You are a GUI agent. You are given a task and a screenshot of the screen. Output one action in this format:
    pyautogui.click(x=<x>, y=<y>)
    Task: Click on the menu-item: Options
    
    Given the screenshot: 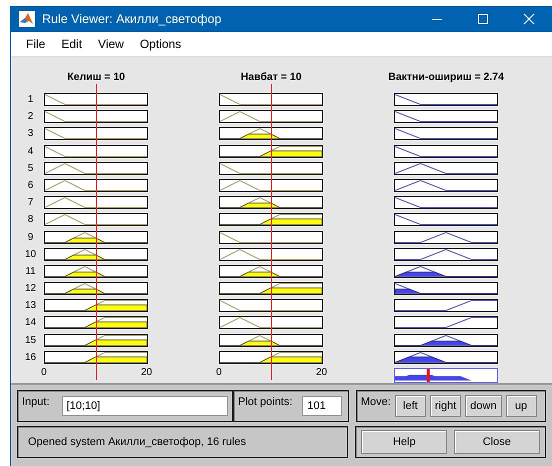 What is the action you would take?
    pyautogui.click(x=161, y=44)
    